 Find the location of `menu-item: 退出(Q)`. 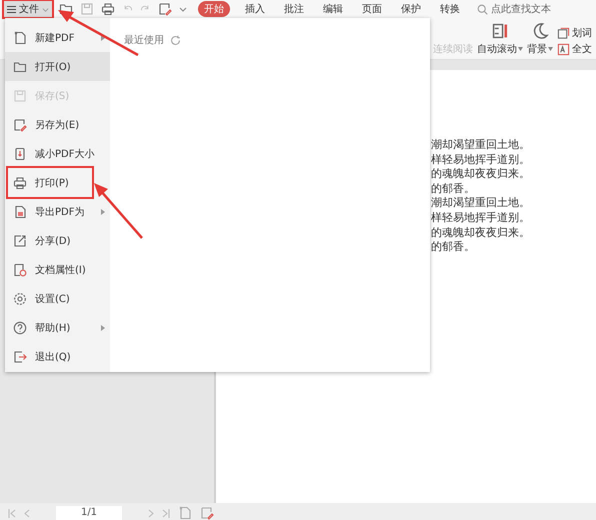

menu-item: 退出(Q) is located at coordinates (57, 356).